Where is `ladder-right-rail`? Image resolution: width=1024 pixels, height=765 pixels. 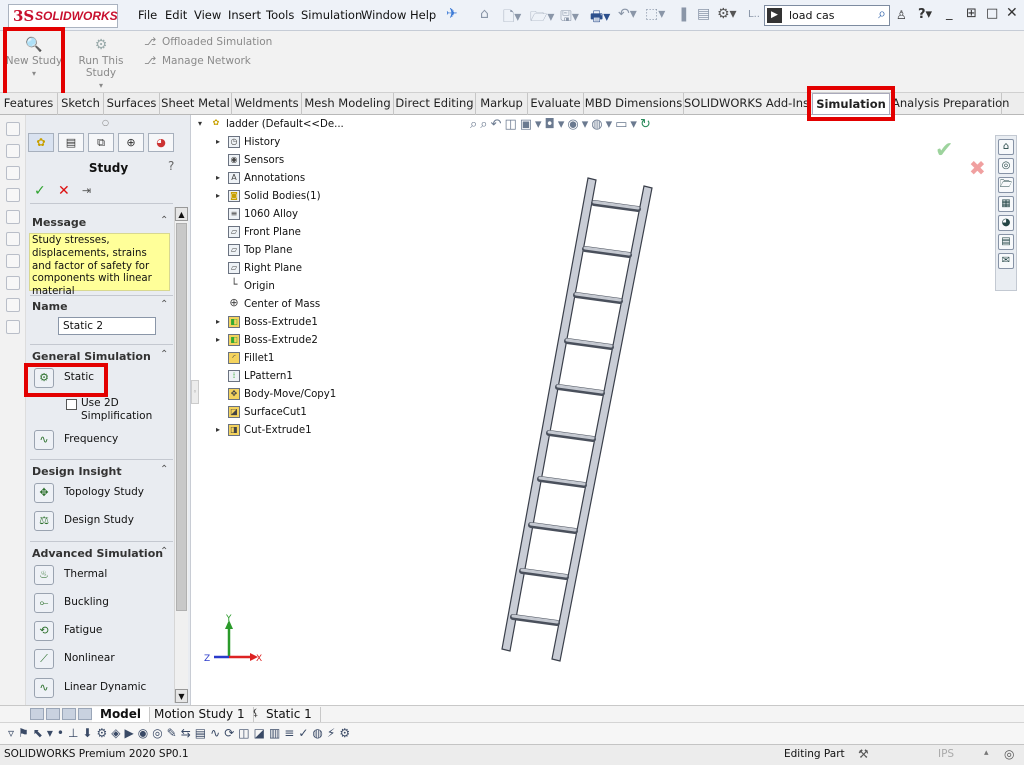 ladder-right-rail is located at coordinates (602, 423).